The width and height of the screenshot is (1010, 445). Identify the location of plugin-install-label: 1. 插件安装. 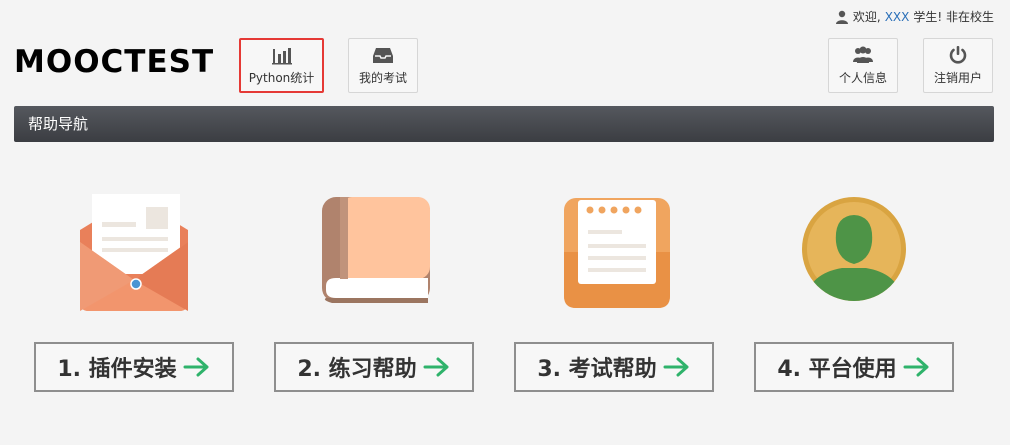
(117, 369).